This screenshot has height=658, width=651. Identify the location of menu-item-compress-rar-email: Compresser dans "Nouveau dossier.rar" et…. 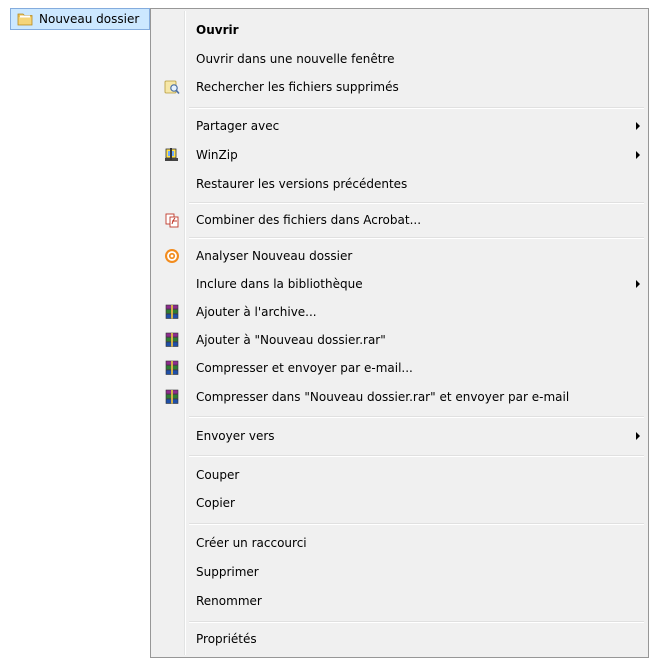
(399, 397).